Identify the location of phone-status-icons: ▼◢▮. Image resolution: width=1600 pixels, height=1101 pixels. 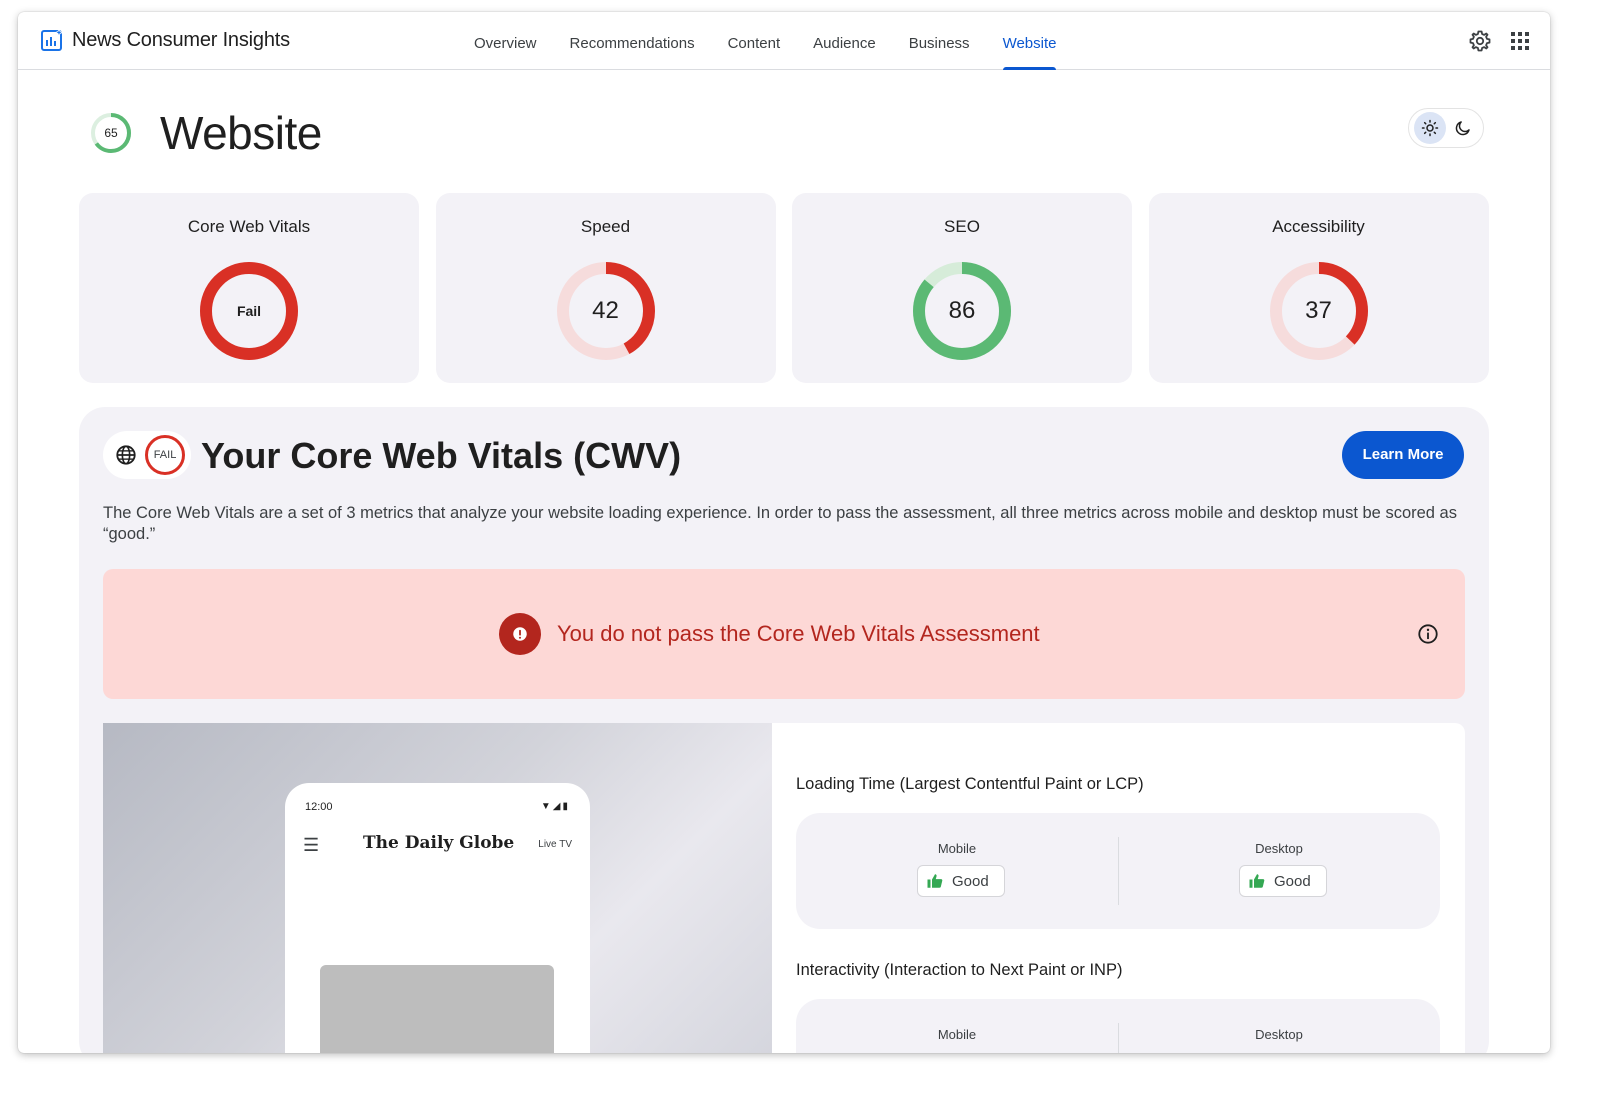
(555, 806).